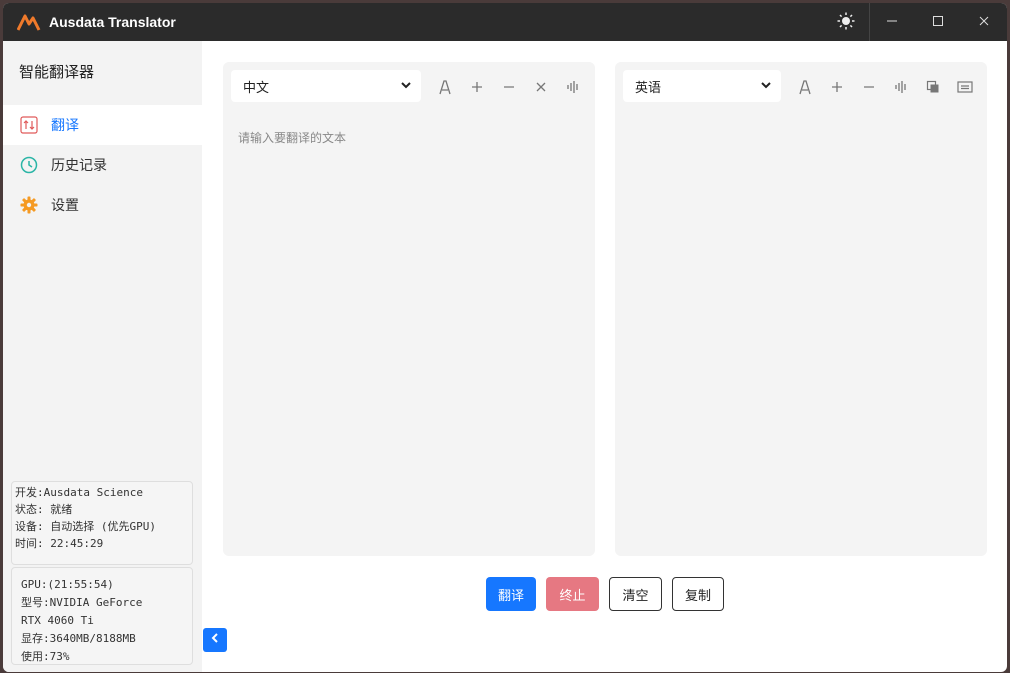 The image size is (1010, 673). Describe the element at coordinates (112, 22) in the screenshot. I see `app-title: Ausdata Translator` at that location.